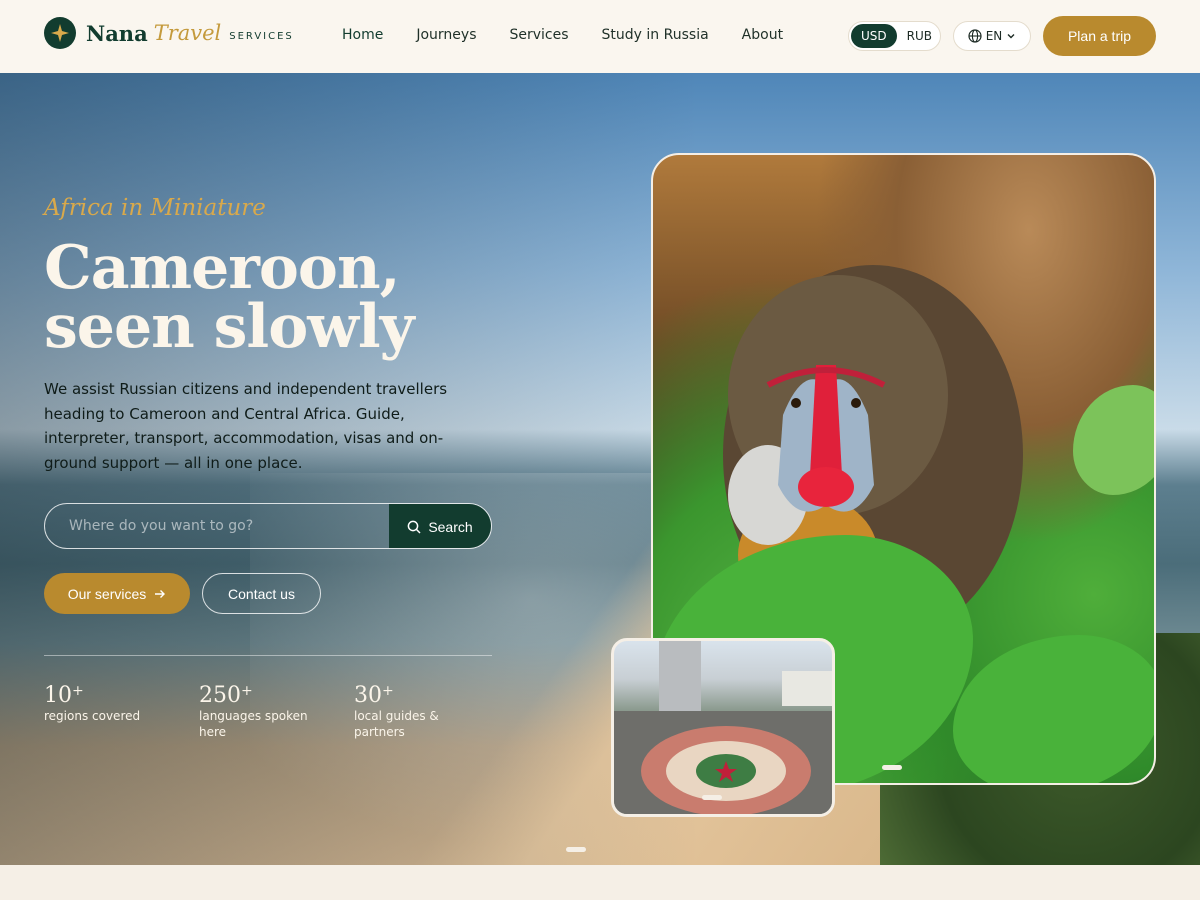  What do you see at coordinates (655, 35) in the screenshot?
I see `nav-study-in-russia: Study in Russia` at bounding box center [655, 35].